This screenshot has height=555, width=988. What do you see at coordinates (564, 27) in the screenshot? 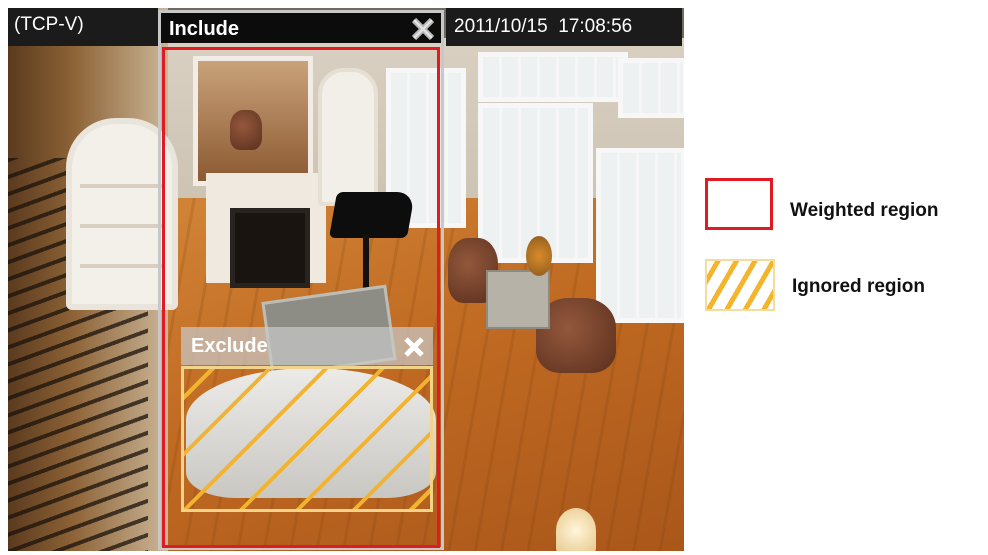
I see `timestamp-overlay: 2011/10/15 17:08:56` at bounding box center [564, 27].